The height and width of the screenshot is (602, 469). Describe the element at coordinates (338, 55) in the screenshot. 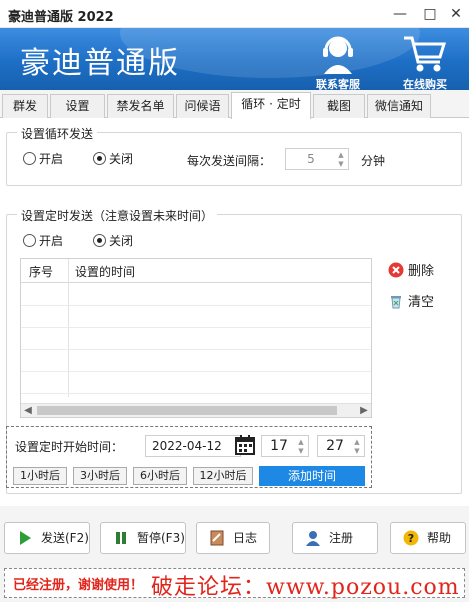

I see `headset-icon` at that location.